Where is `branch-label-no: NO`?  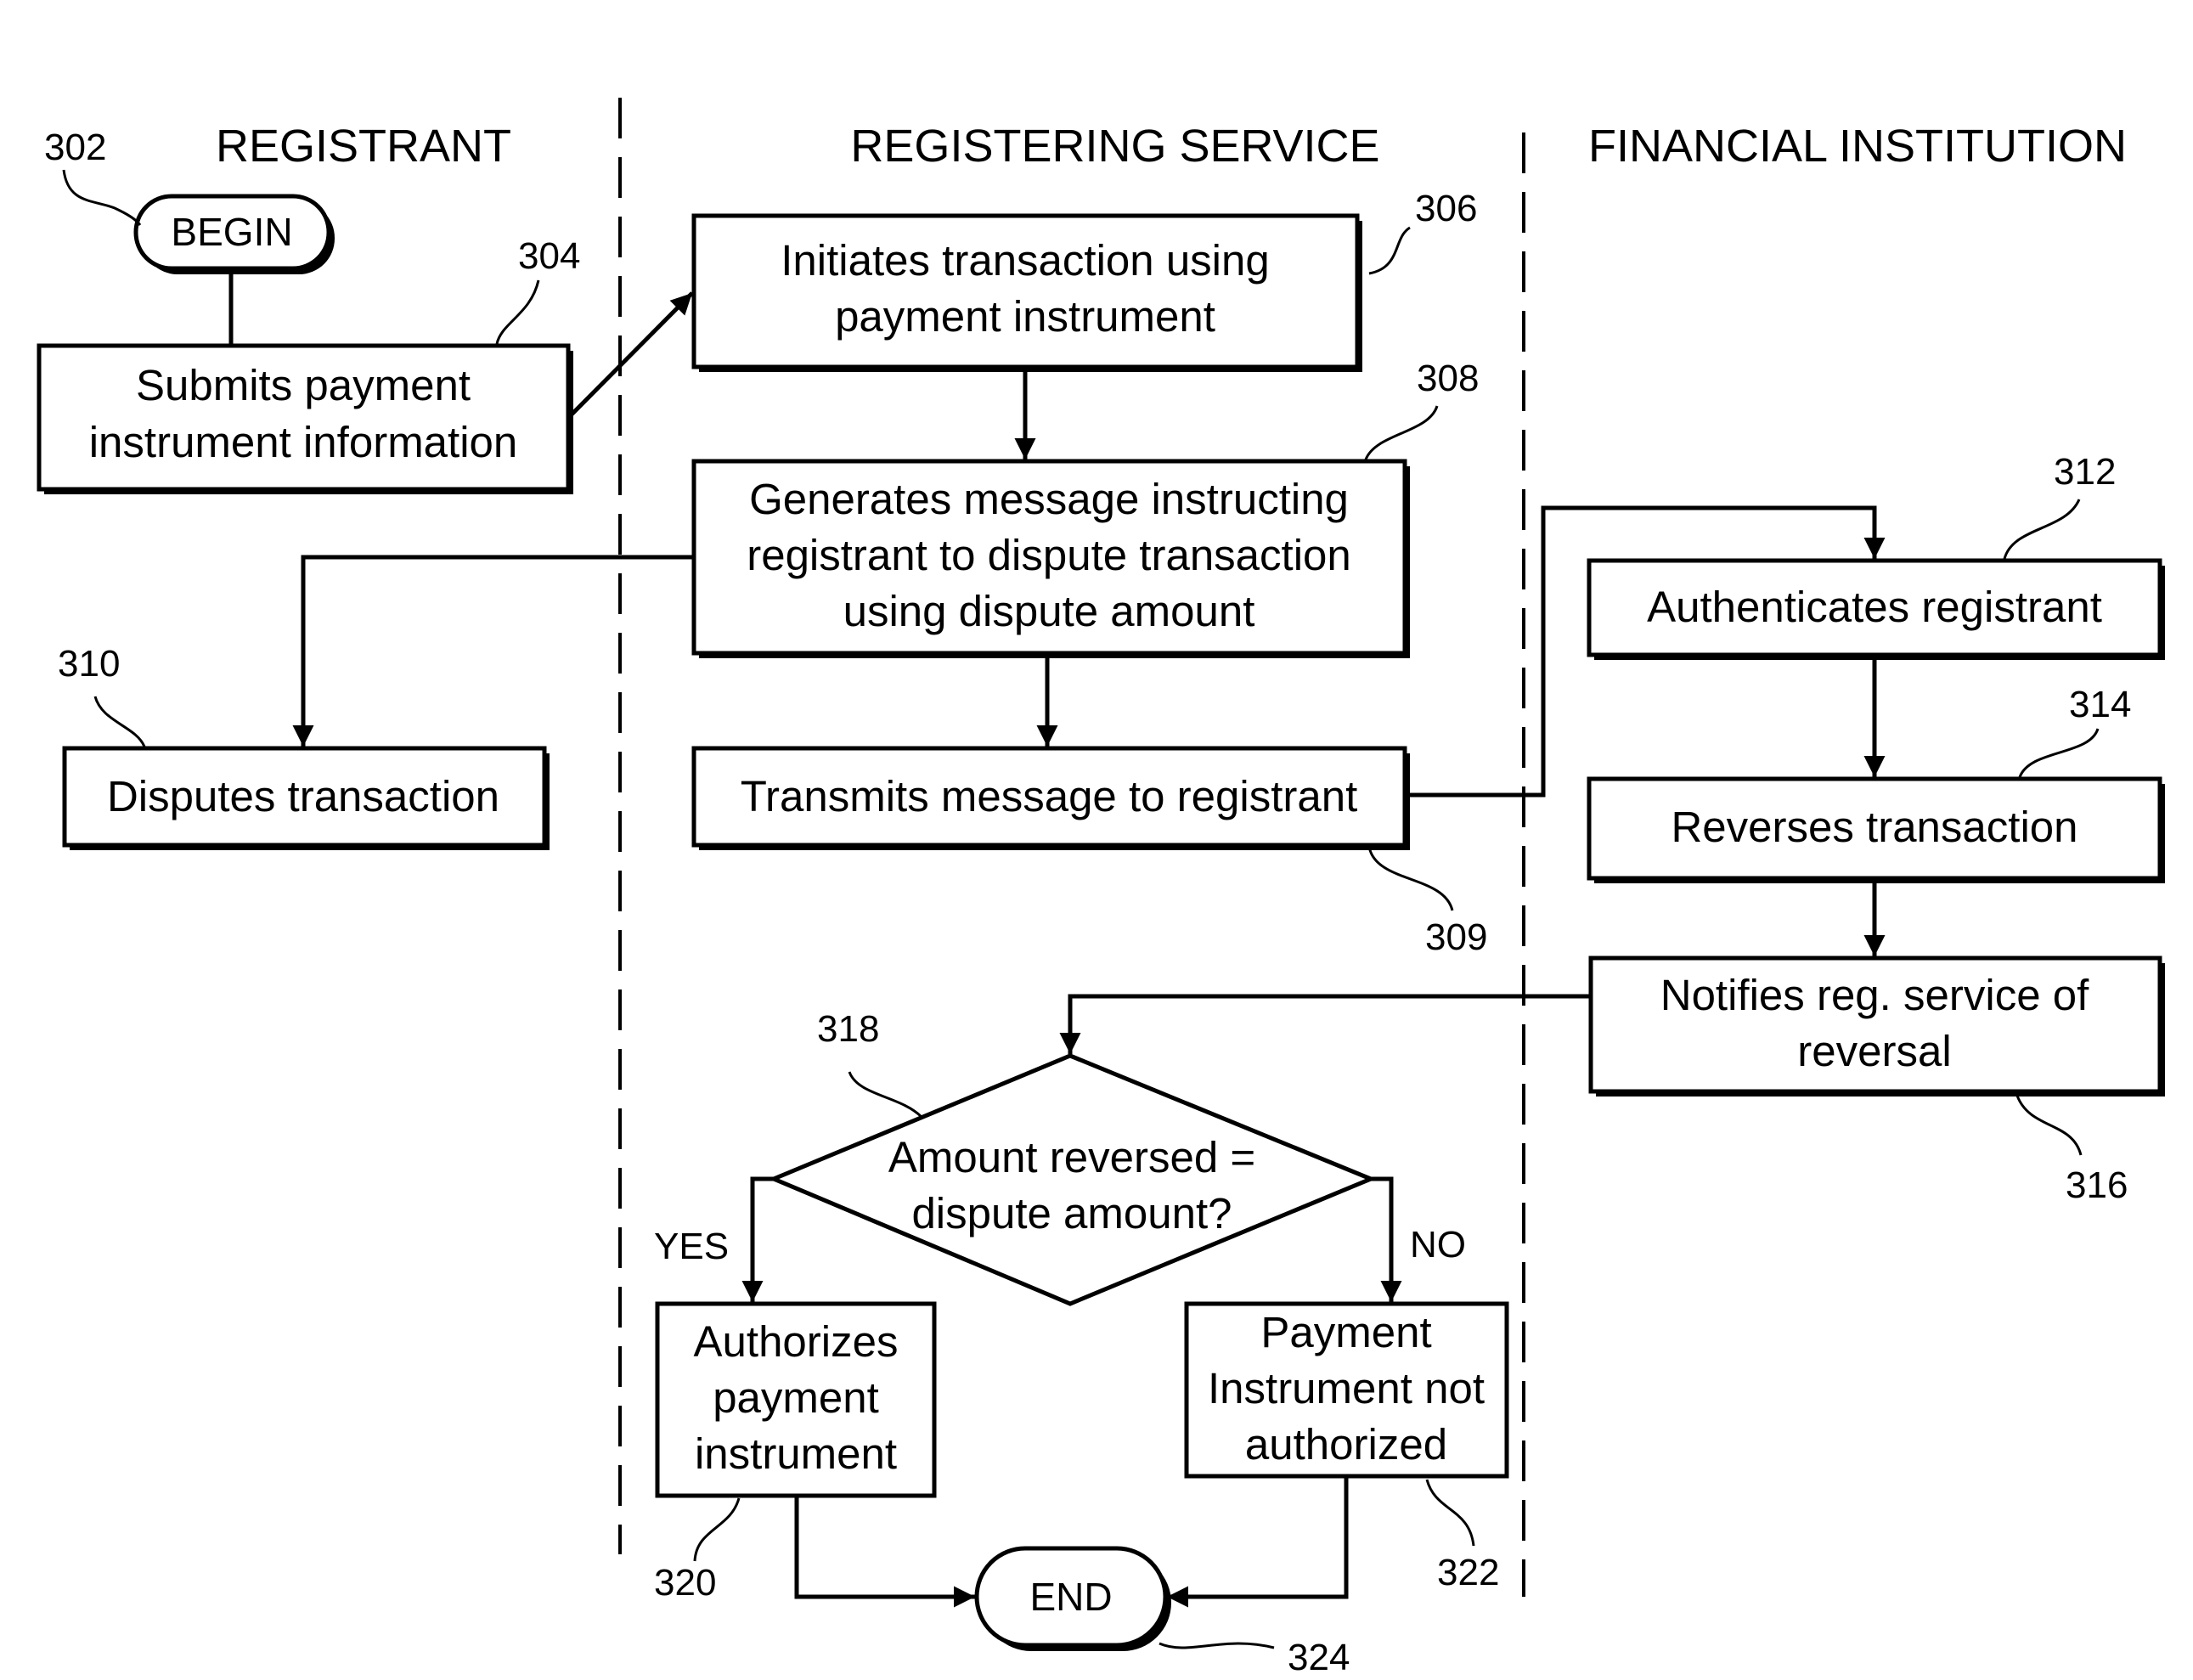 branch-label-no: NO is located at coordinates (1438, 1245).